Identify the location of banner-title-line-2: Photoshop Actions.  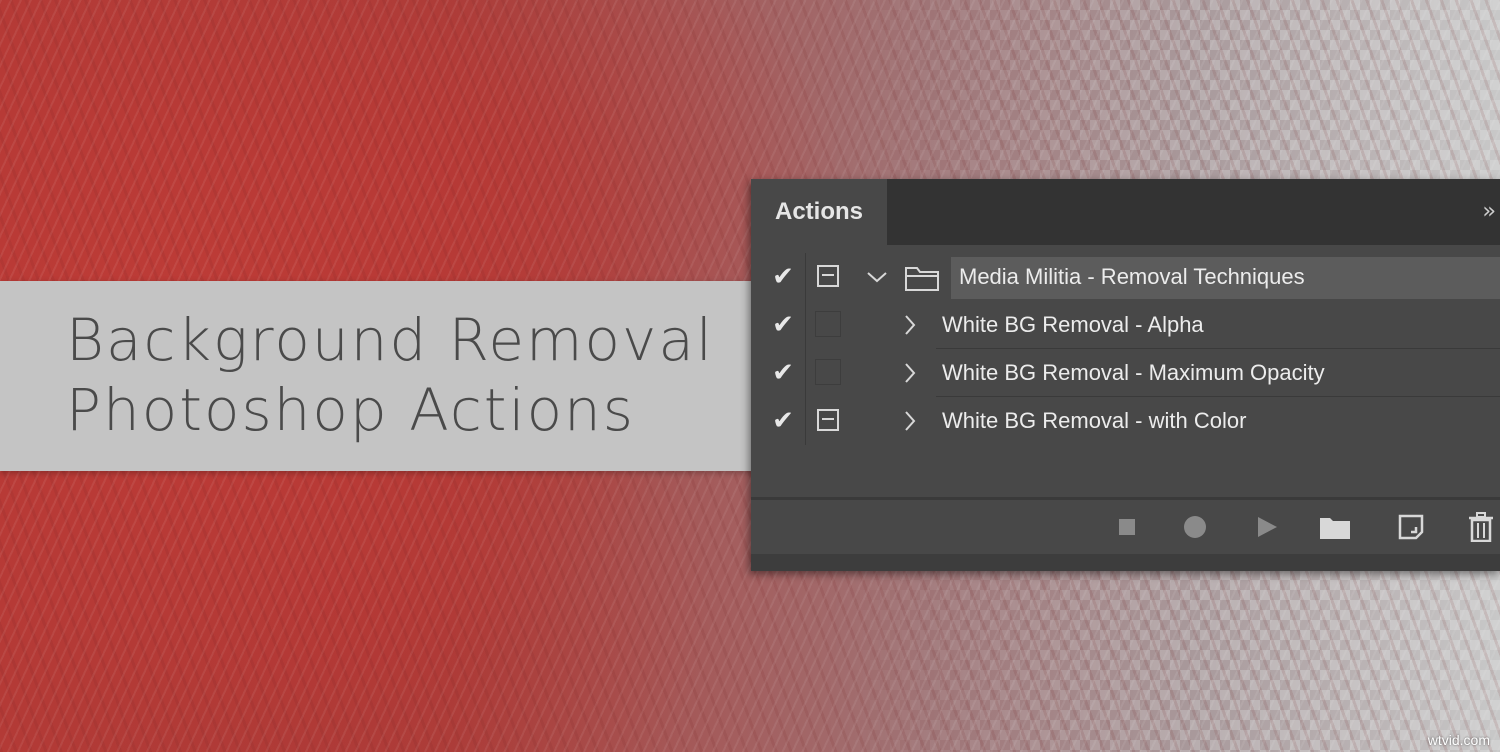
(351, 410).